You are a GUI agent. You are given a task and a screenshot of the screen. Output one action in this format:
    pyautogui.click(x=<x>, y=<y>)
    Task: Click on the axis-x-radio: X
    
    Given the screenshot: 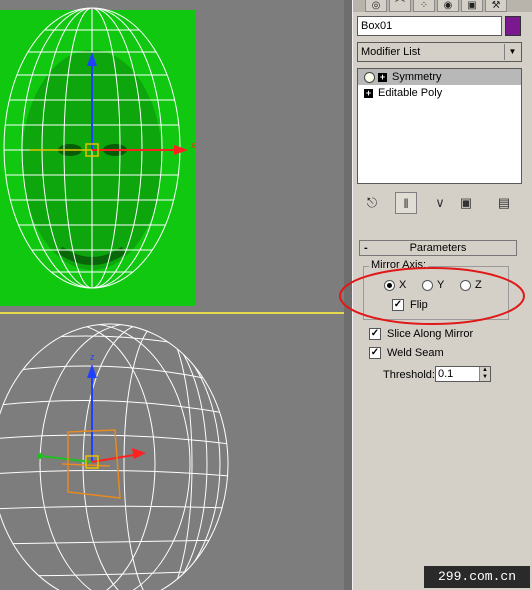 What is the action you would take?
    pyautogui.click(x=395, y=285)
    